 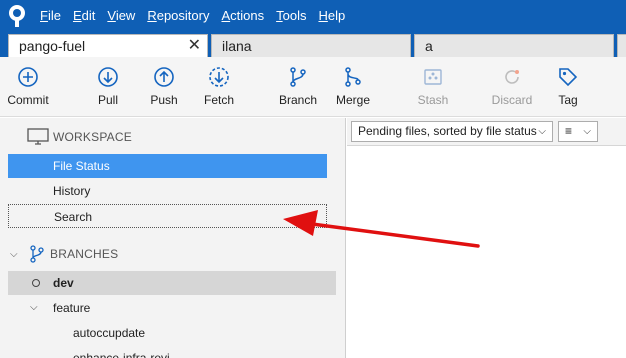 What do you see at coordinates (447, 131) in the screenshot?
I see `sort-dropdown-label: Pending files, sorted by file status` at bounding box center [447, 131].